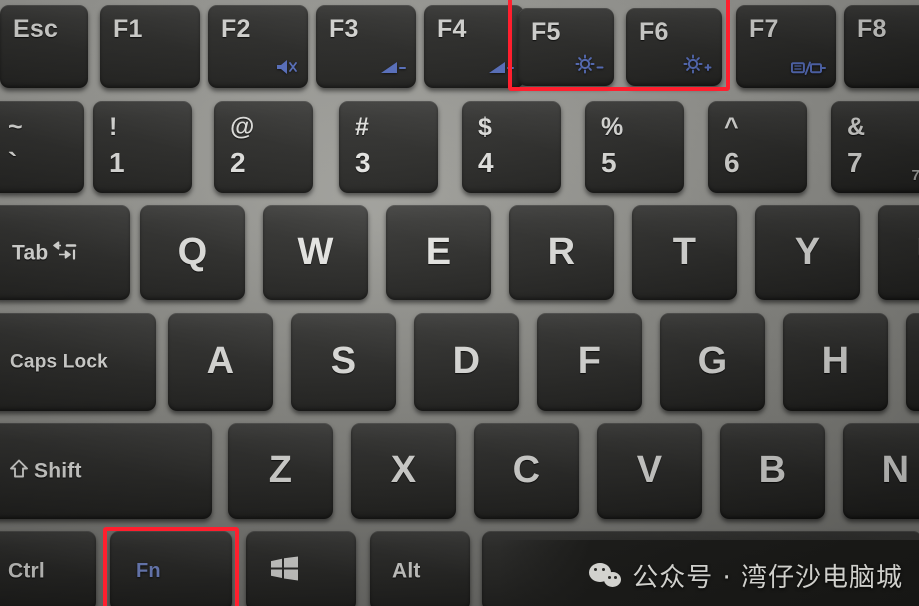 Image resolution: width=919 pixels, height=606 pixels. Describe the element at coordinates (59, 362) in the screenshot. I see `key-label-capslock: Caps Lock` at that location.